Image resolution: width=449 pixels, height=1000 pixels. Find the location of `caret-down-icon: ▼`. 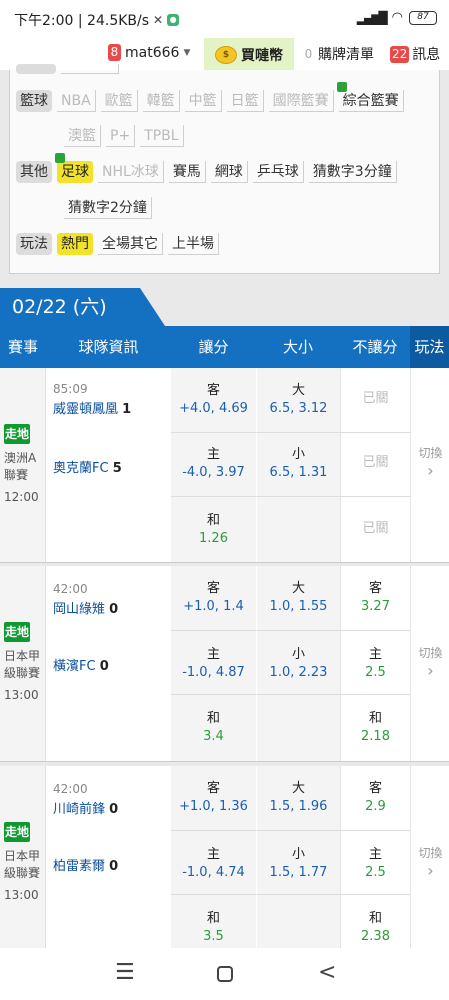

caret-down-icon: ▼ is located at coordinates (187, 52).